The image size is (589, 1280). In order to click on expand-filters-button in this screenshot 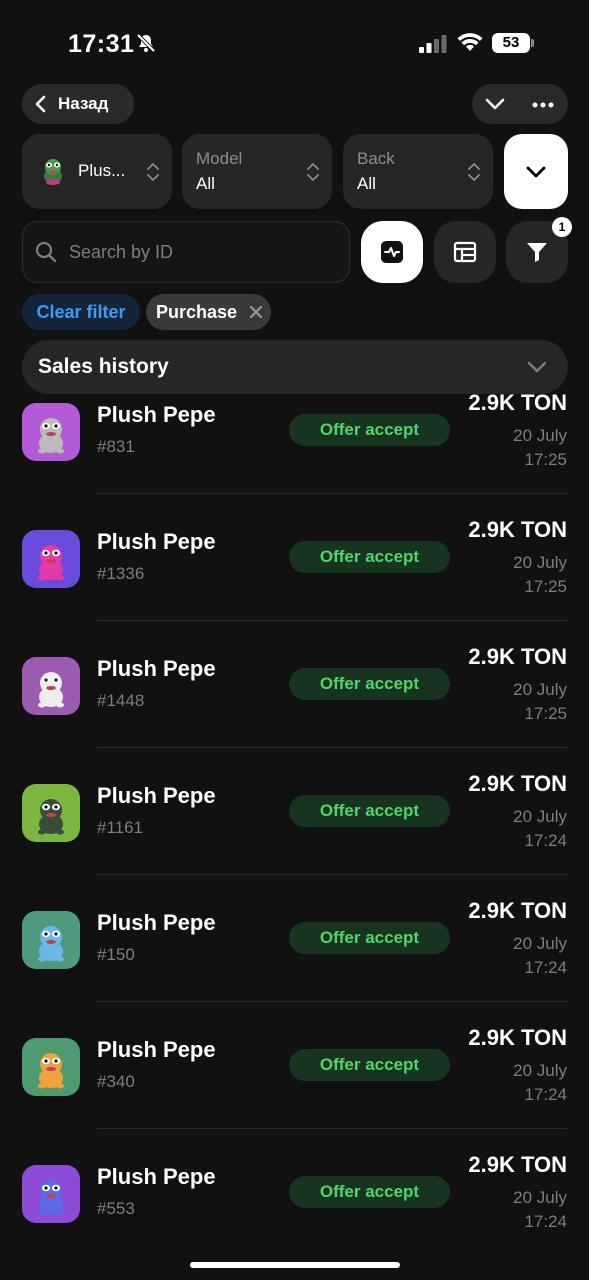, I will do `click(536, 171)`.